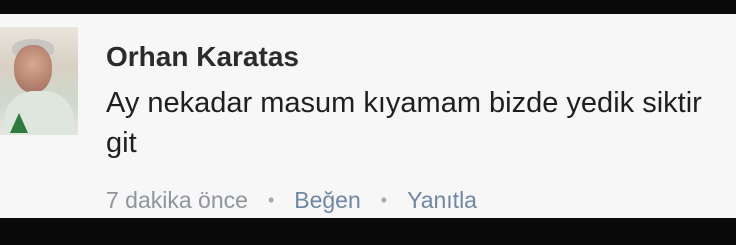 The image size is (736, 245). I want to click on tree-icon, so click(19, 123).